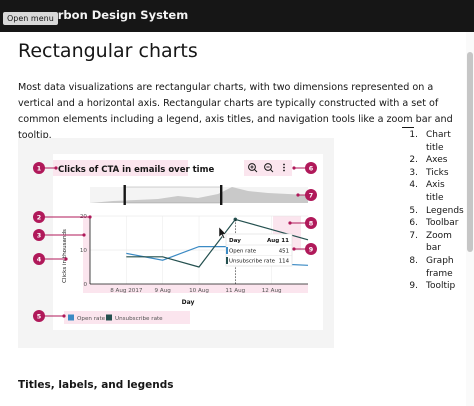 This screenshot has height=406, width=474. I want to click on zoom-bar-handle-left, so click(124, 195).